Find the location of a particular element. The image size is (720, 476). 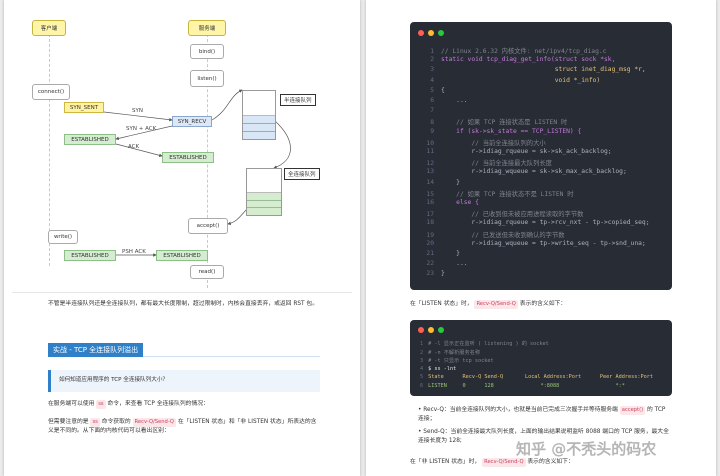

terminal-line: 6 LISTEN 0 128 *:8088 *:* is located at coordinates (522, 386).